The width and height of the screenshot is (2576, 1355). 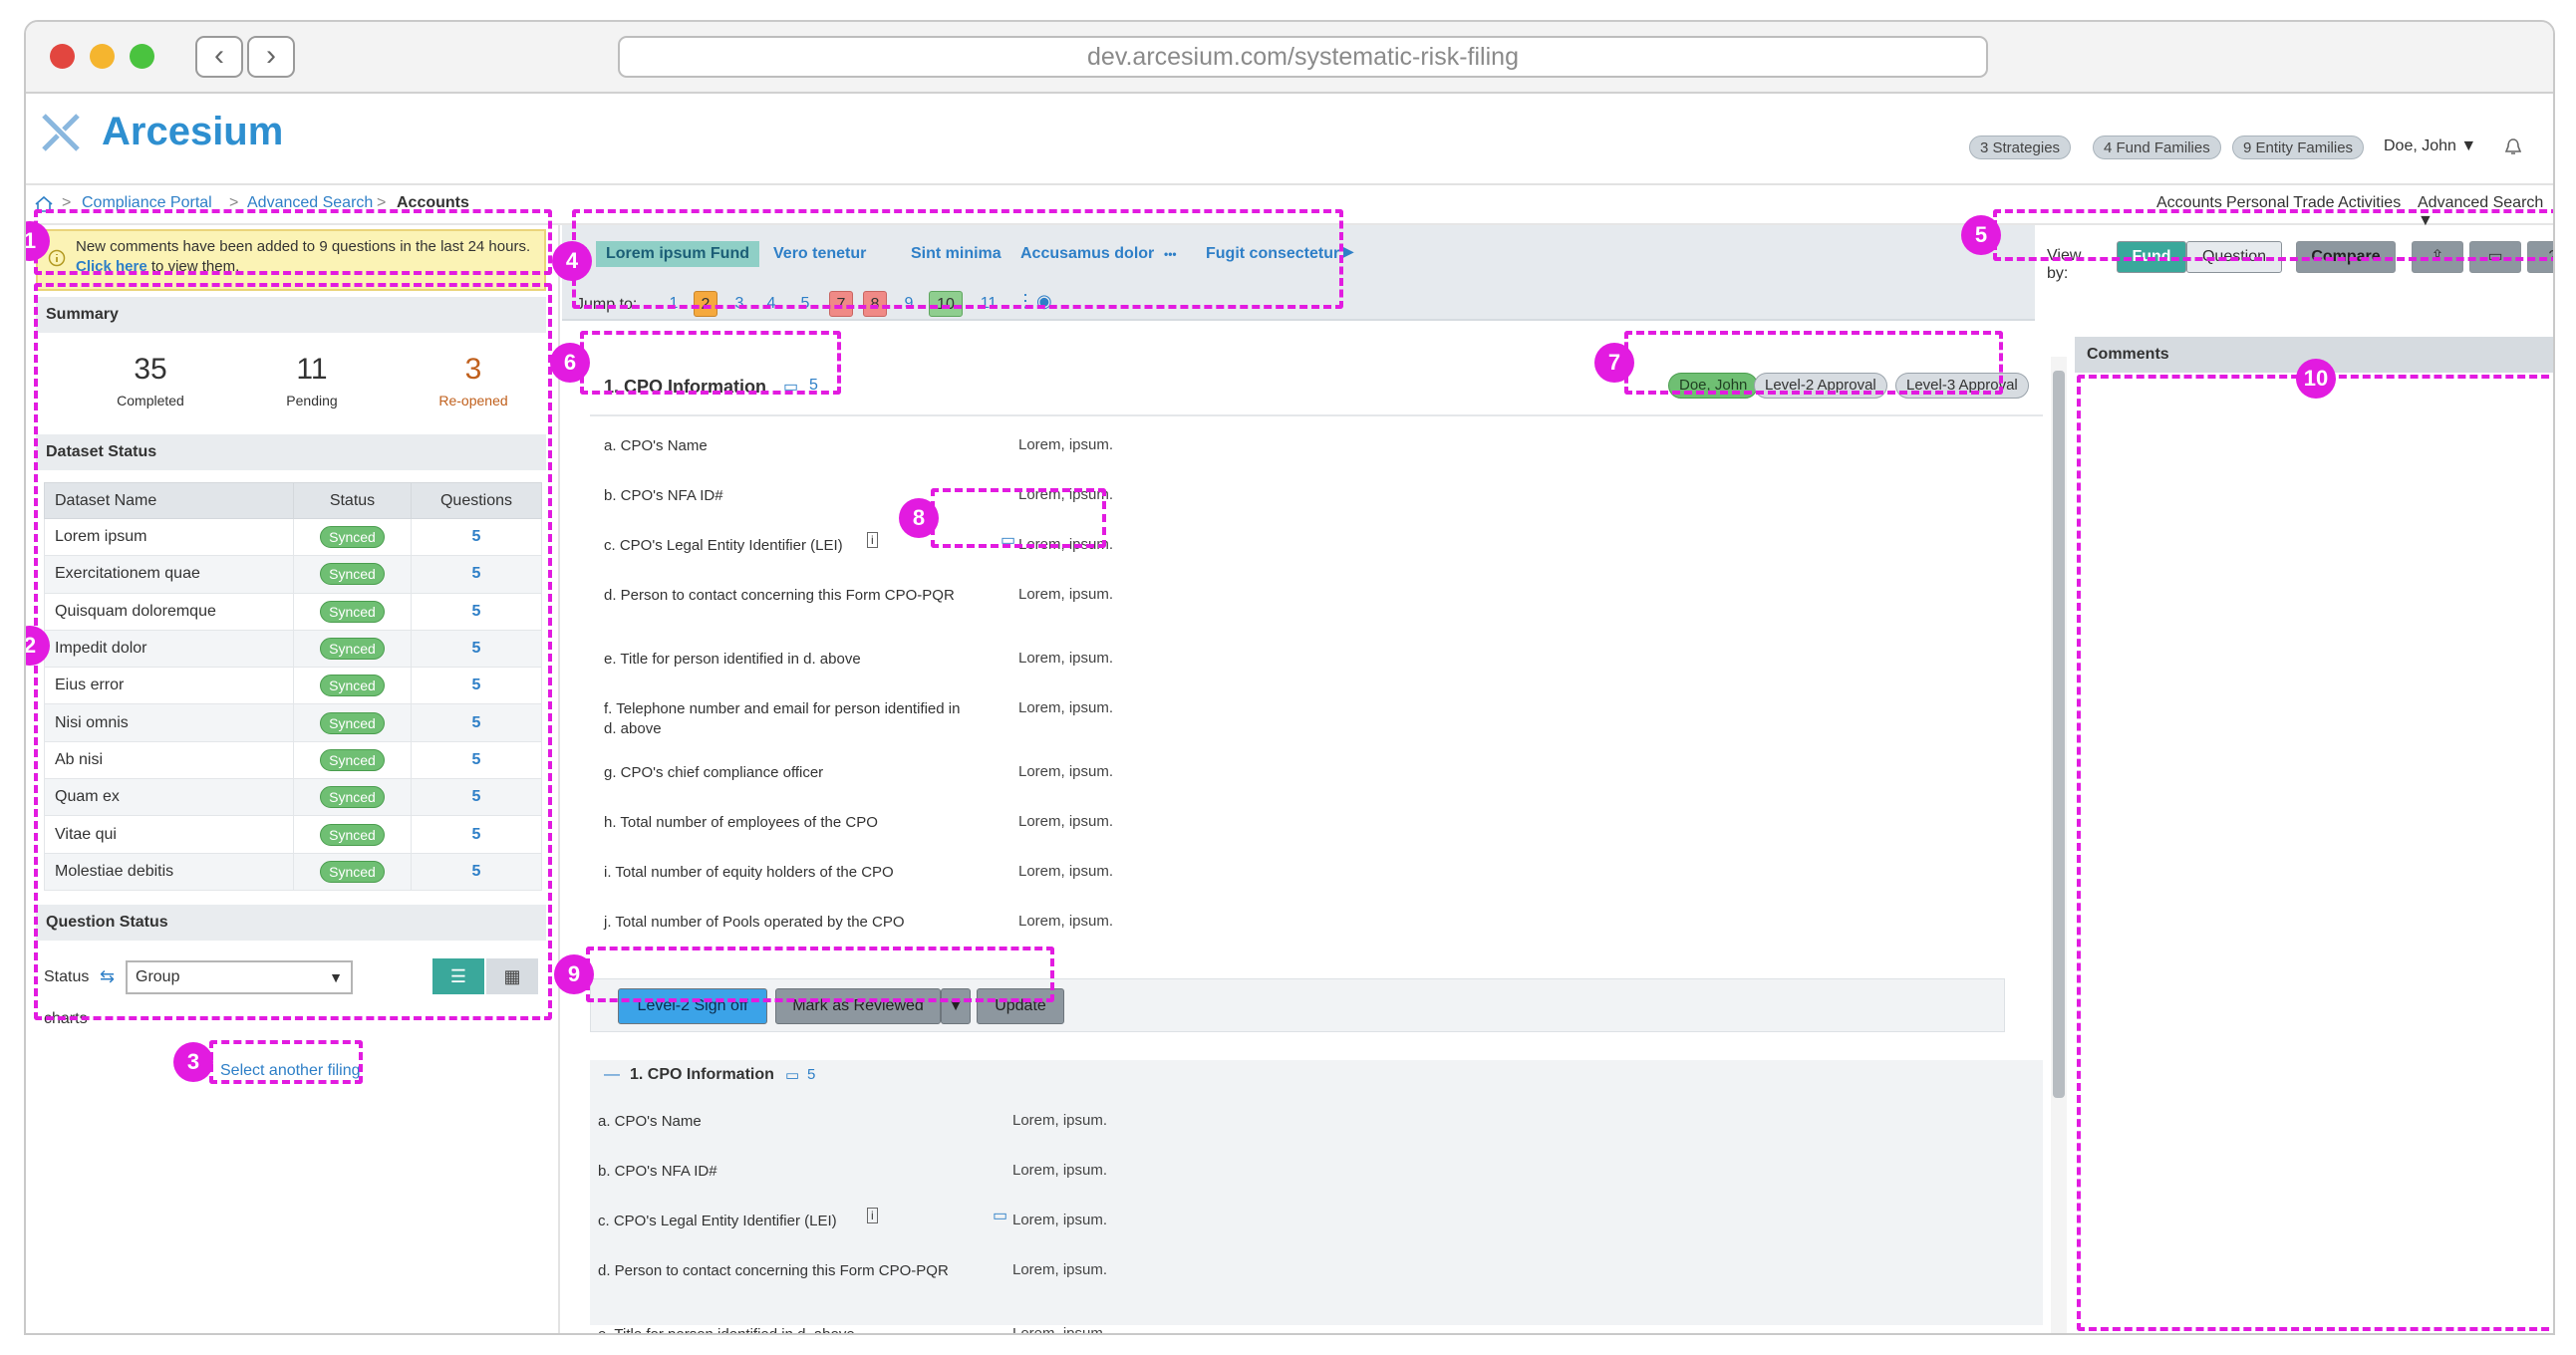 I want to click on app-logo: Arcesium, so click(x=161, y=132).